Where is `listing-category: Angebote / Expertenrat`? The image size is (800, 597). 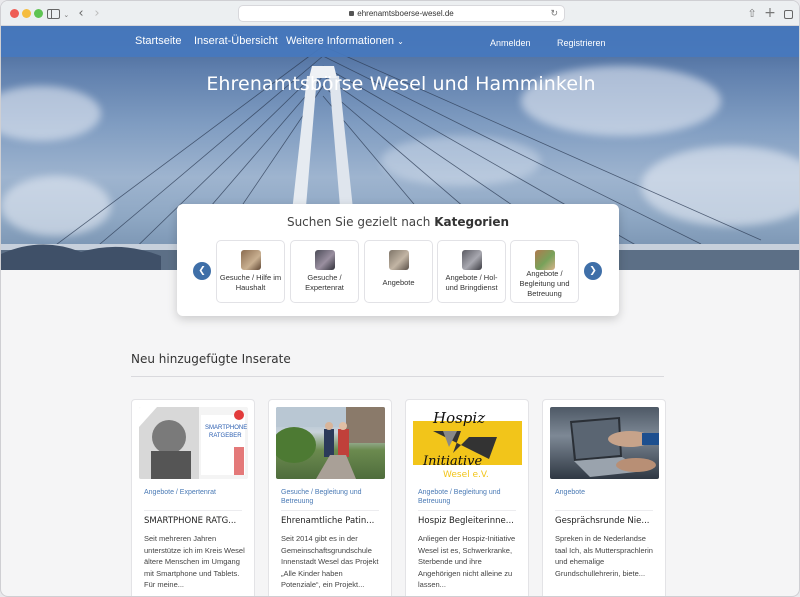 listing-category: Angebote / Expertenrat is located at coordinates (196, 492).